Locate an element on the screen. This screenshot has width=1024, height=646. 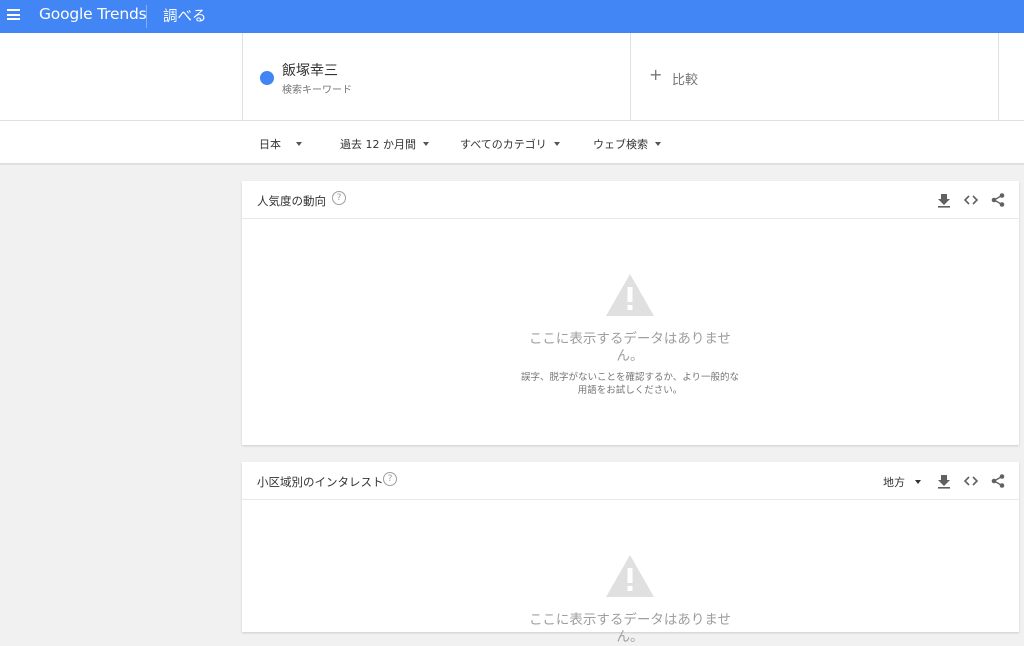
plus-icon: + is located at coordinates (656, 74).